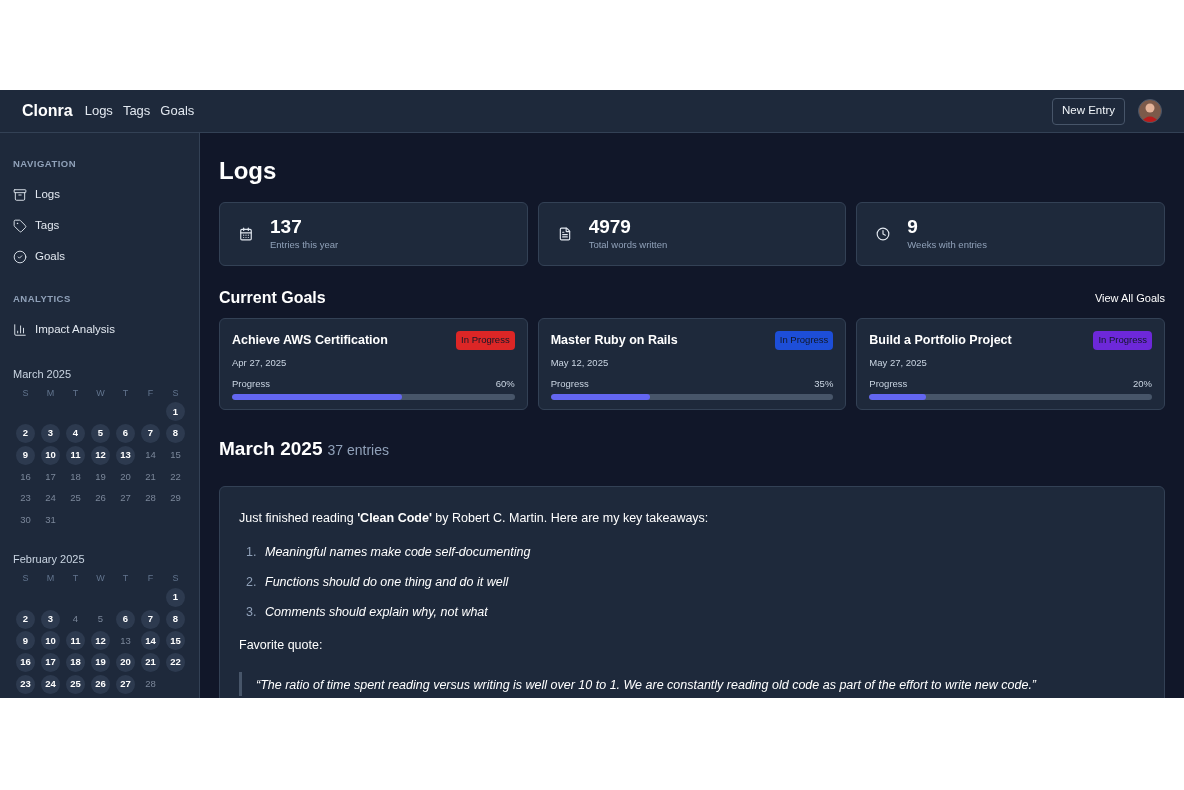  I want to click on document-icon, so click(564, 234).